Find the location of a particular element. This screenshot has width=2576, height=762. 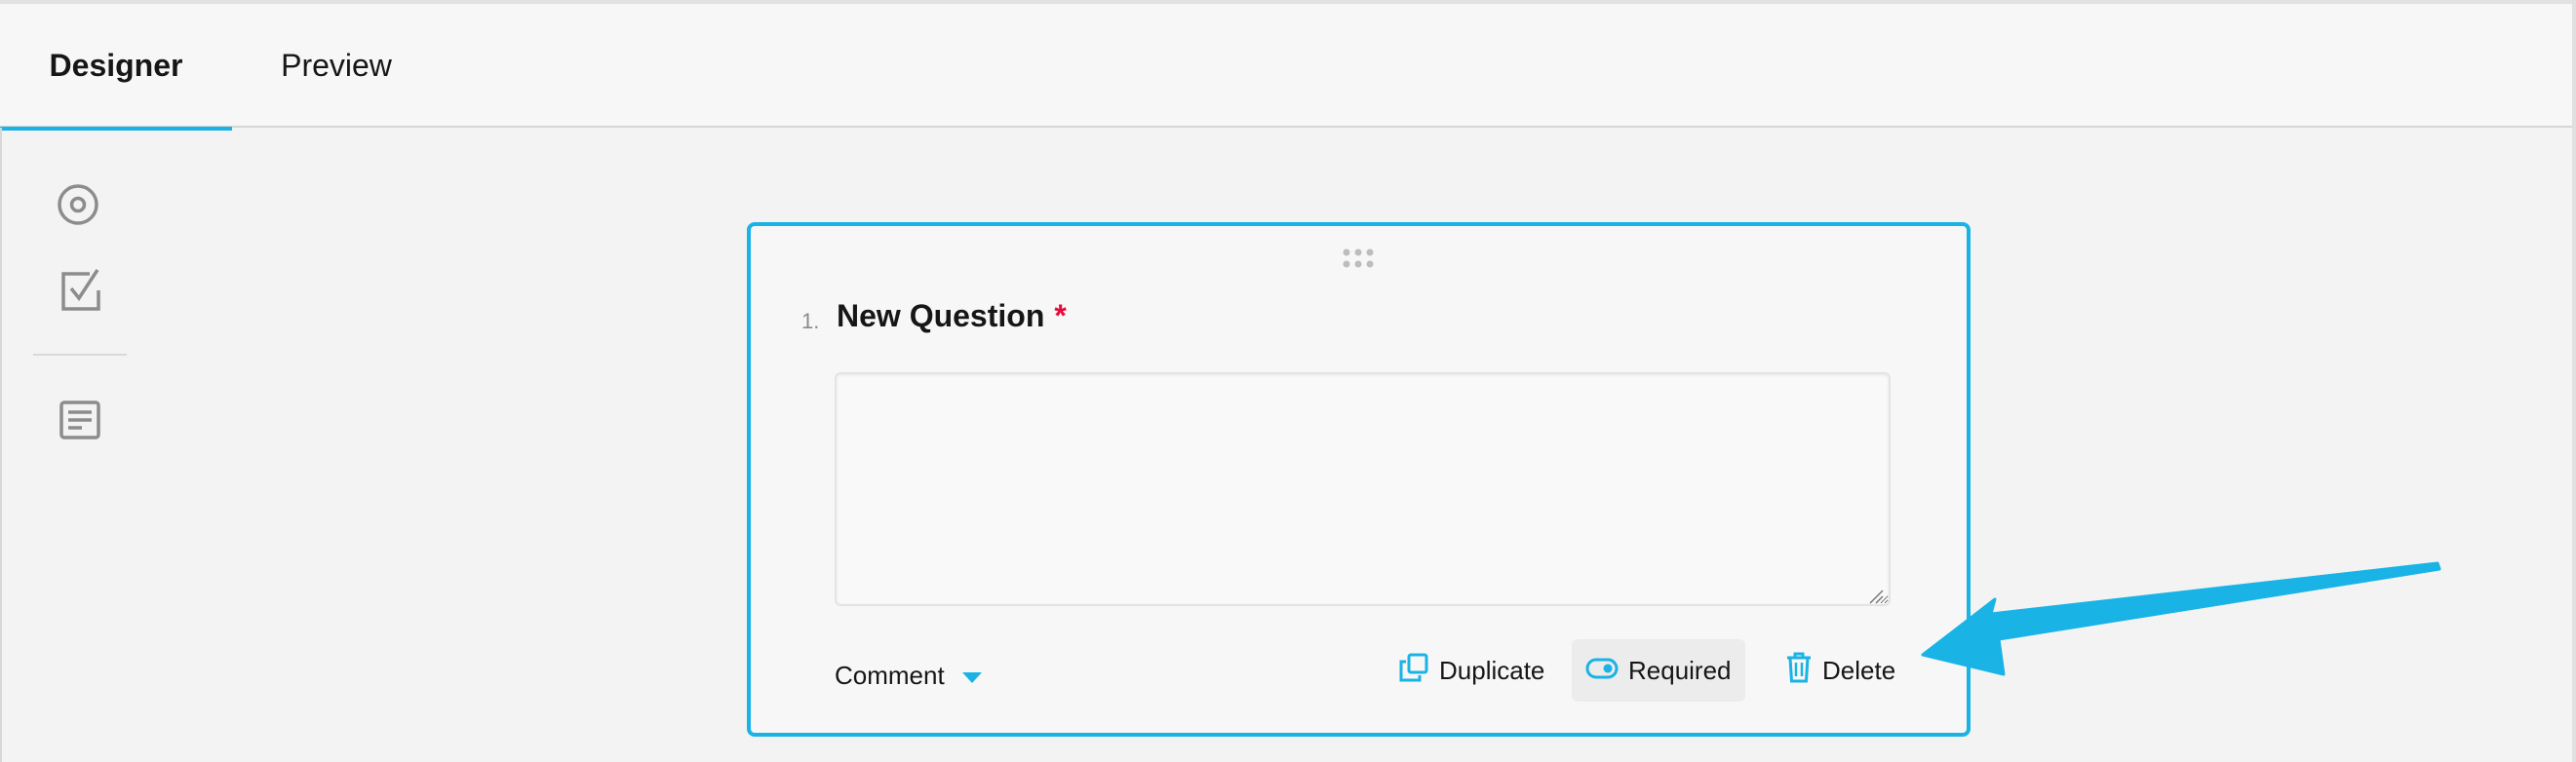

left-panel-edge is located at coordinates (1, 445).